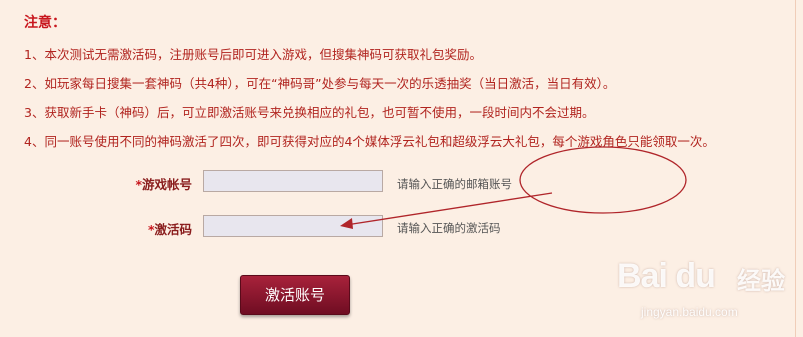 This screenshot has height=337, width=803. What do you see at coordinates (603, 180) in the screenshot?
I see `highlight-ellipse` at bounding box center [603, 180].